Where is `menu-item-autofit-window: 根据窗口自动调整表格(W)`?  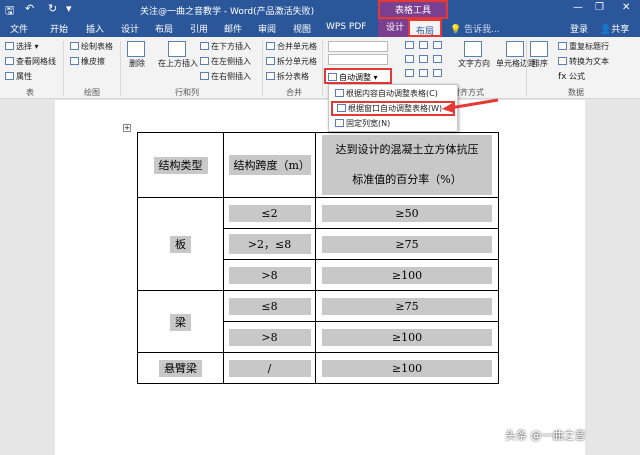
menu-item-autofit-window: 根据窗口自动调整表格(W) is located at coordinates (393, 108).